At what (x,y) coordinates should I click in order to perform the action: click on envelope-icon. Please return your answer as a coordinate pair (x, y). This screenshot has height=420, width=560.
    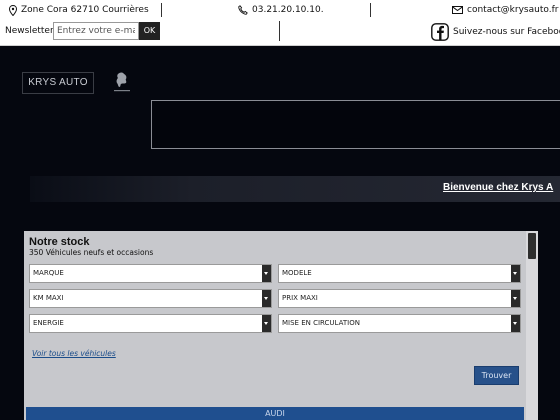
    Looking at the image, I should click on (457, 10).